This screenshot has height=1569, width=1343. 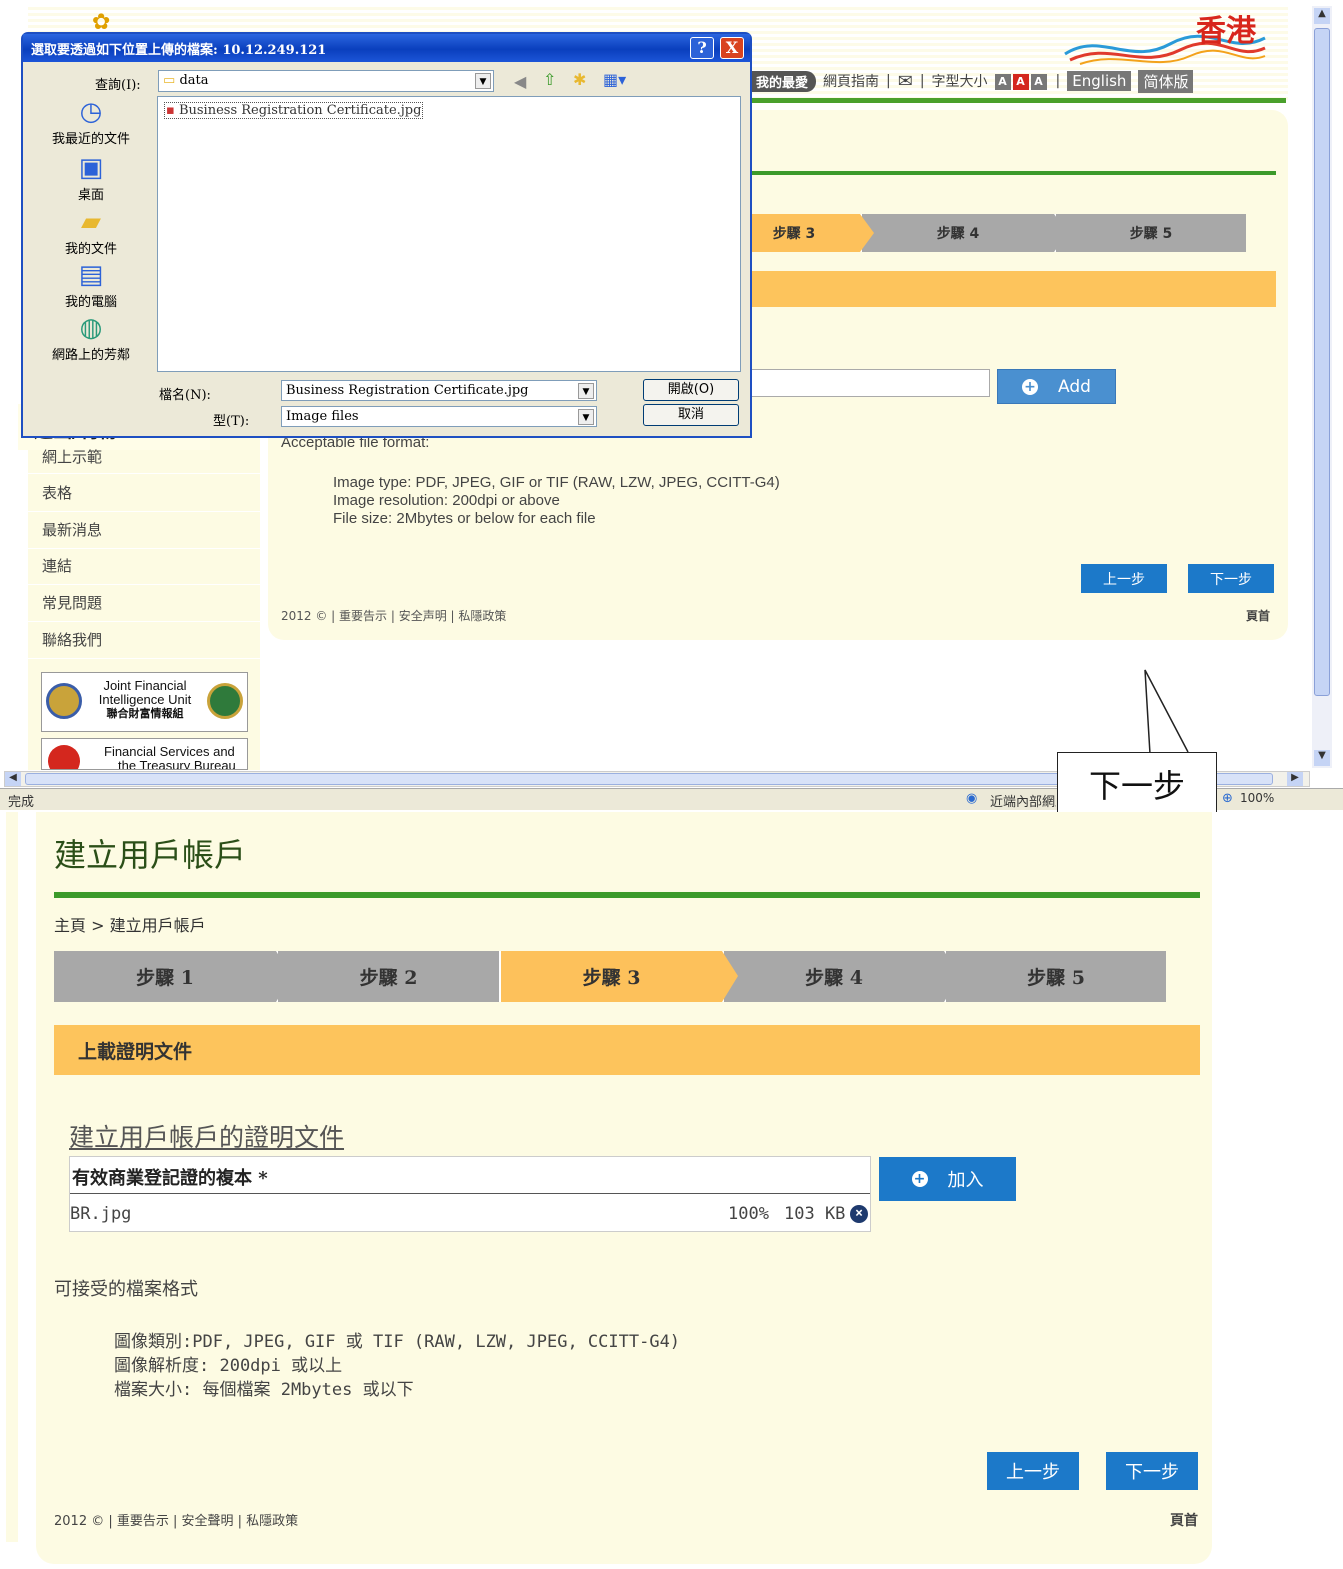 I want to click on help-button: ?, so click(x=702, y=48).